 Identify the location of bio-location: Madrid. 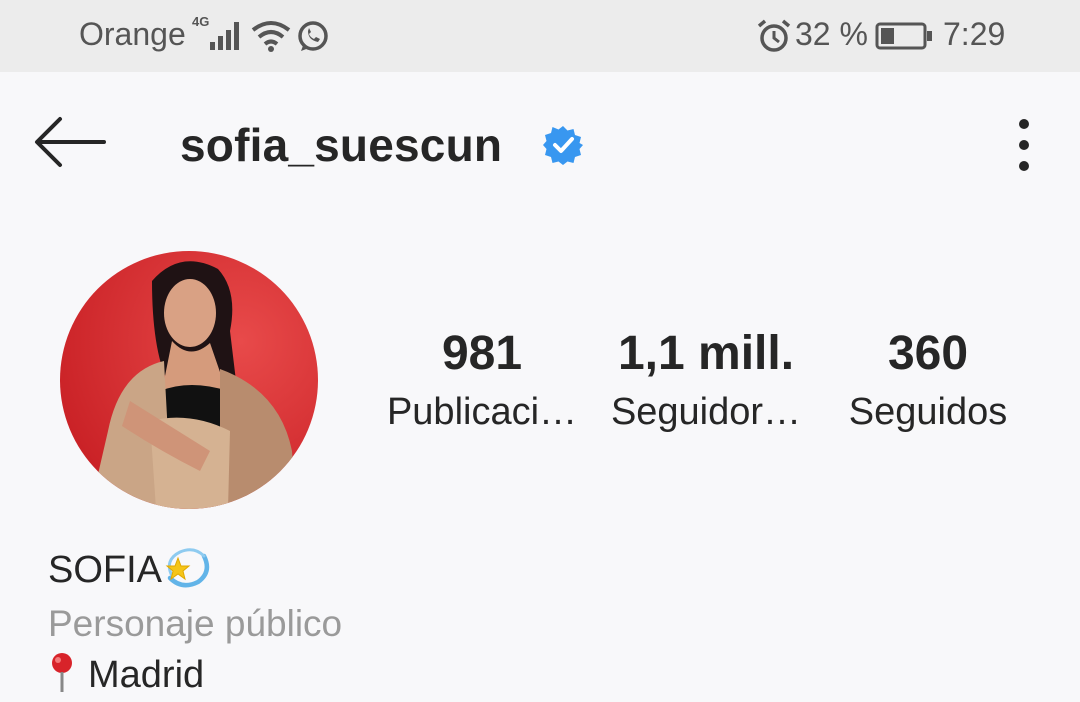
(126, 677).